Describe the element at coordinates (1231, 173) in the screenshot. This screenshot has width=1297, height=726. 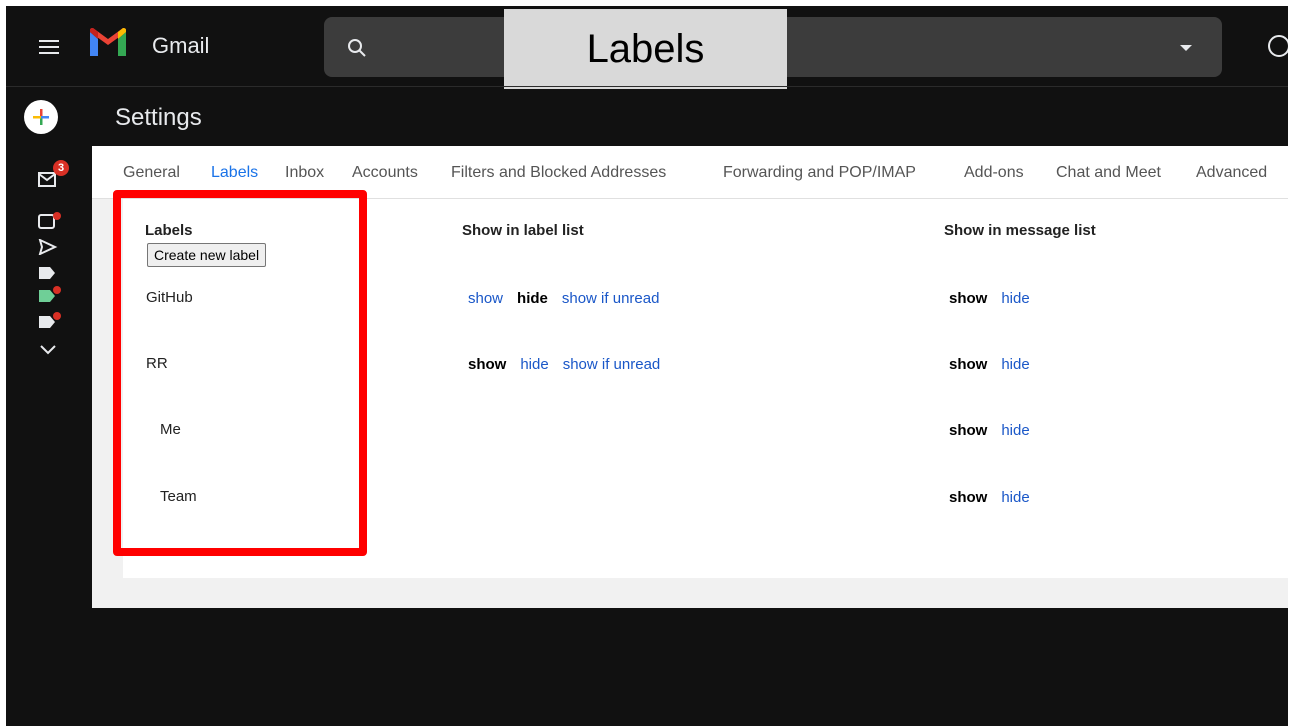
I see `tab-advanced: Advanced` at that location.